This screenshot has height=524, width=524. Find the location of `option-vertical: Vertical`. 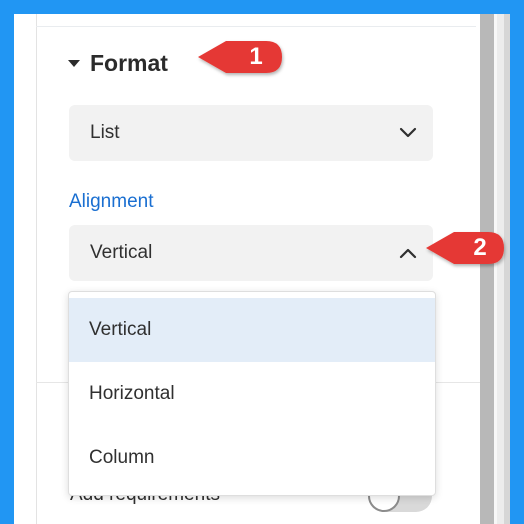

option-vertical: Vertical is located at coordinates (252, 330).